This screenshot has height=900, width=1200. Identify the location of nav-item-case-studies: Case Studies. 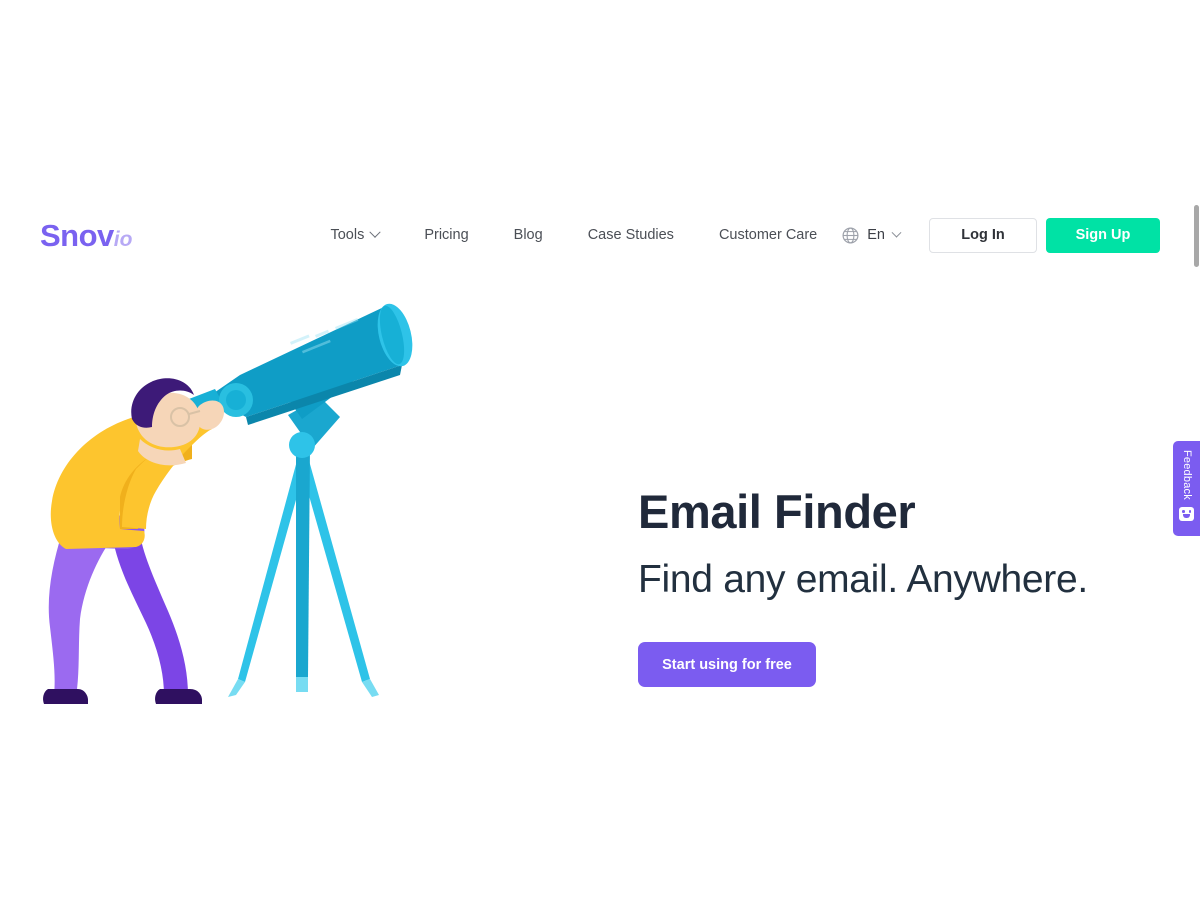
(631, 235).